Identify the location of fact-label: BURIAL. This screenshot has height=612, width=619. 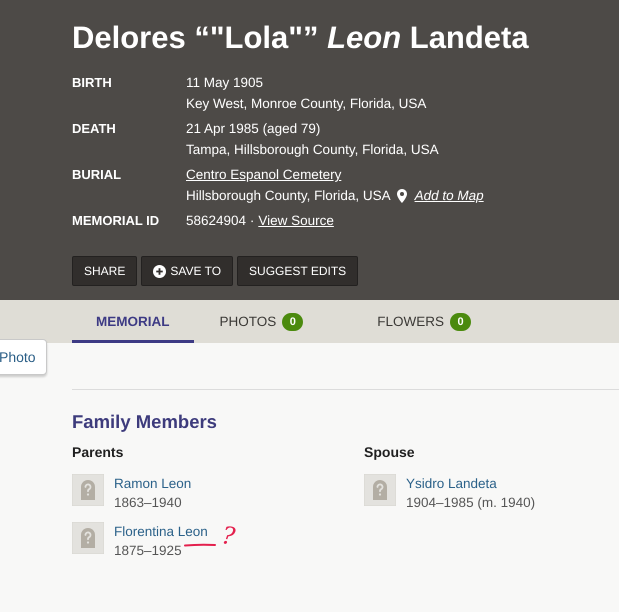
(97, 175).